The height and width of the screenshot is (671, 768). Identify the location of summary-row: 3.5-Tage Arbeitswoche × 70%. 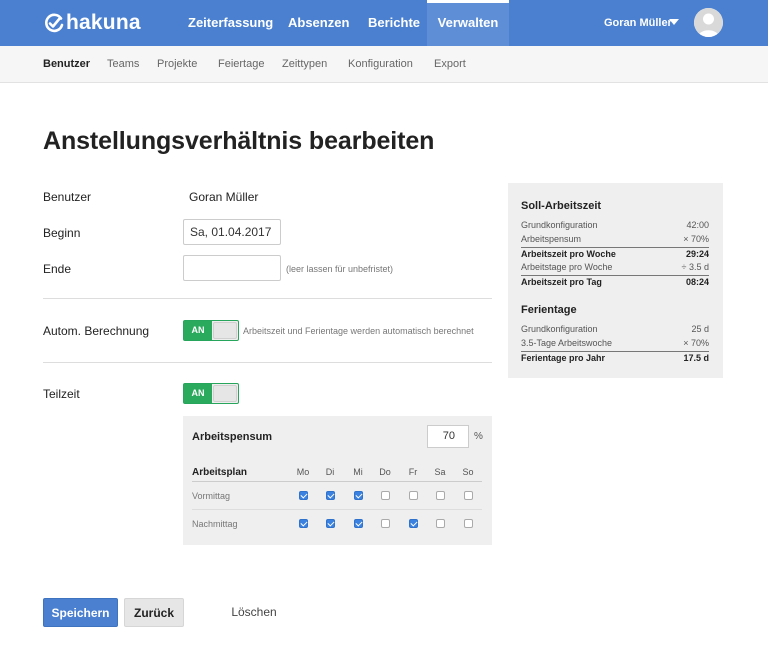
(615, 344).